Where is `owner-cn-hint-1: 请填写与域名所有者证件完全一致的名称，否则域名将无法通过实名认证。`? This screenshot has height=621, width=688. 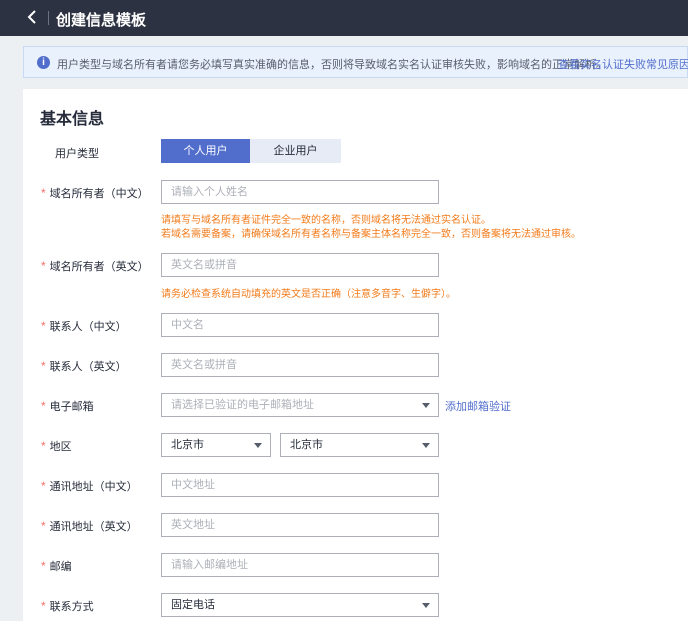
owner-cn-hint-1: 请填写与域名所有者证件完全一致的名称，否则域名将无法通过实名认证。 is located at coordinates (326, 220).